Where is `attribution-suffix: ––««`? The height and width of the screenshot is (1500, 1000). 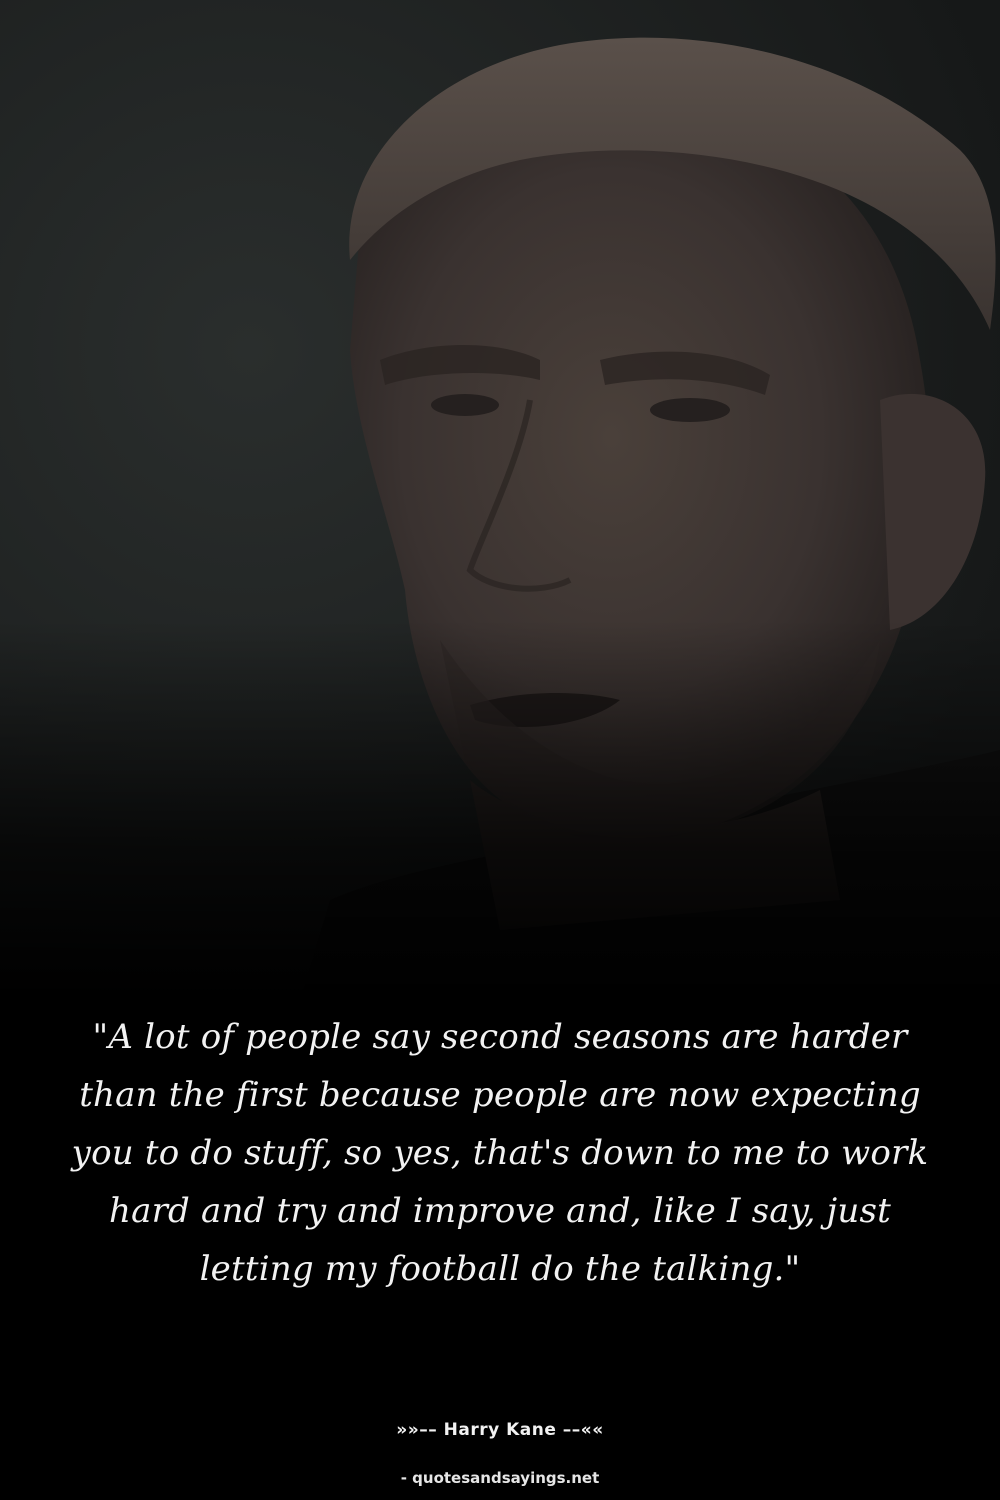 attribution-suffix: ––«« is located at coordinates (580, 1430).